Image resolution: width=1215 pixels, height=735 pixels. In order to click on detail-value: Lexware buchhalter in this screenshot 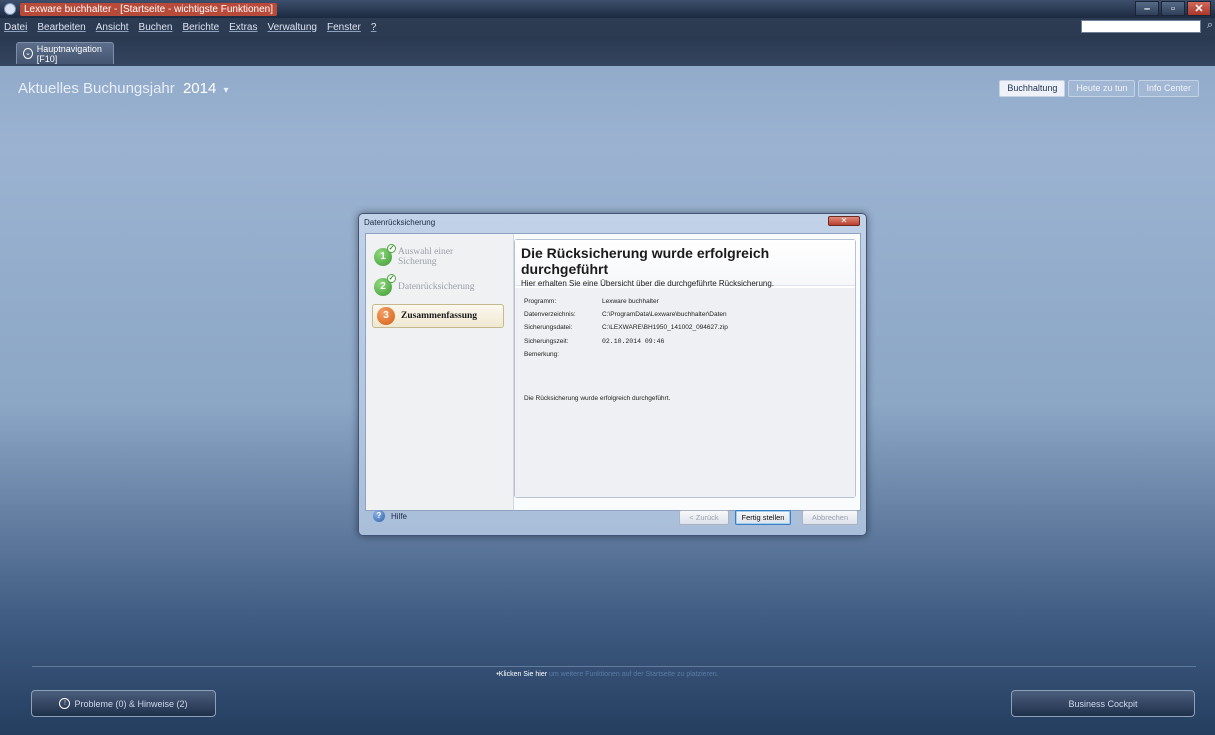, I will do `click(630, 301)`.